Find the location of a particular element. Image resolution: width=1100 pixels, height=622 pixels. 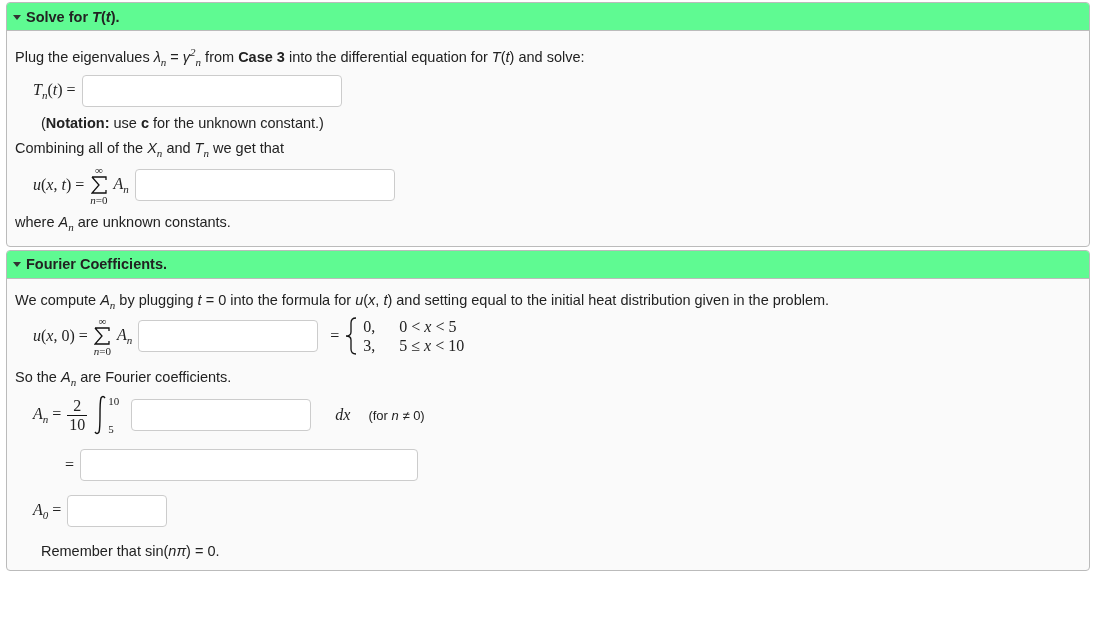

section-title: Solve for T(t). is located at coordinates (73, 16).